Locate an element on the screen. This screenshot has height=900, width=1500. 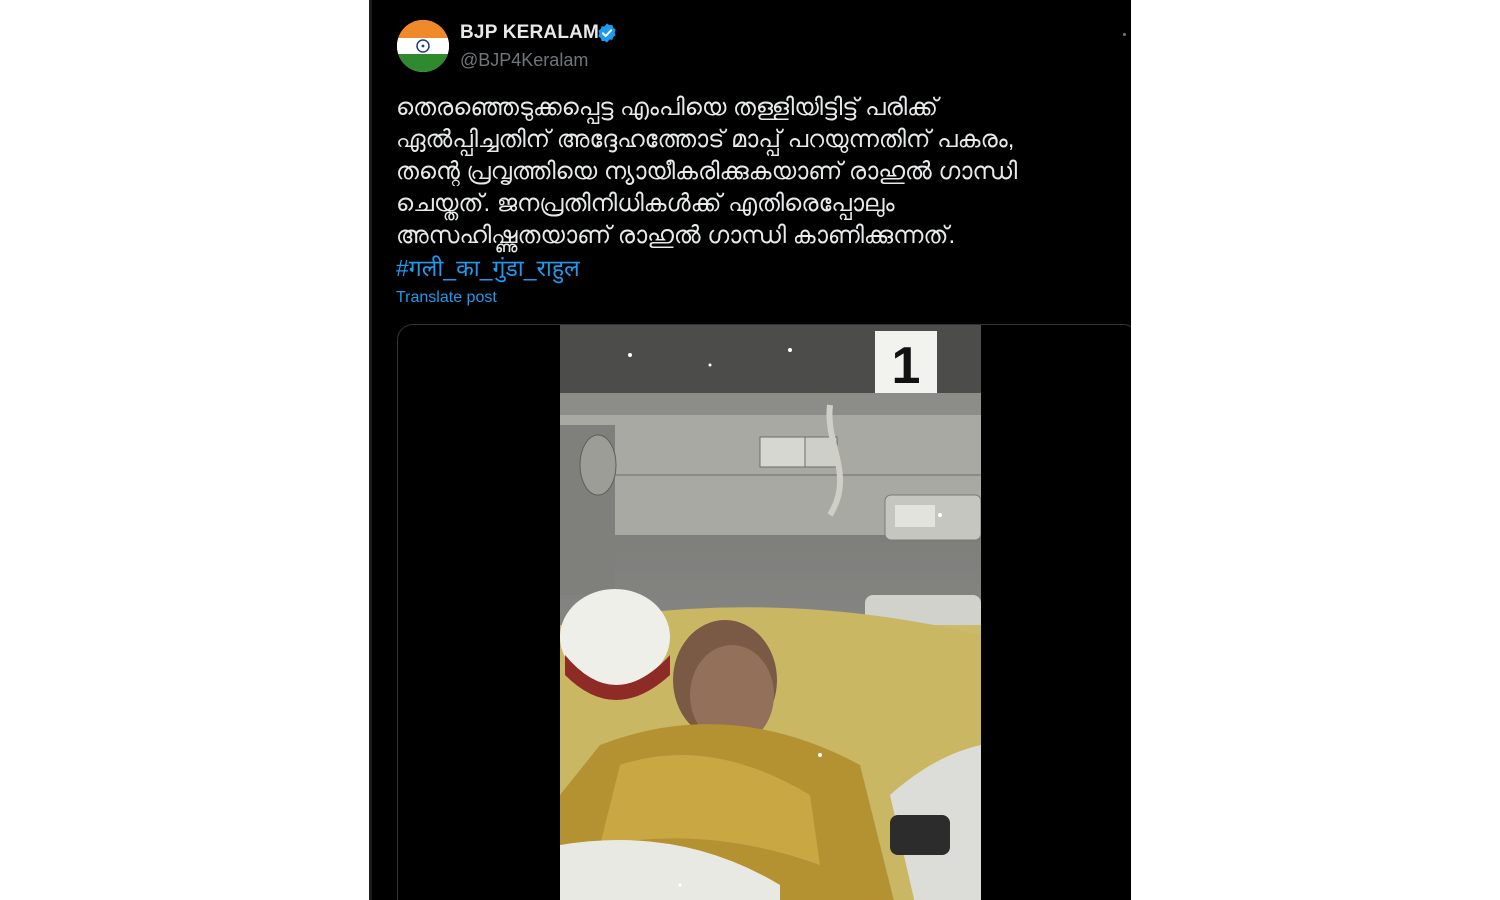
avatar is located at coordinates (423, 46).